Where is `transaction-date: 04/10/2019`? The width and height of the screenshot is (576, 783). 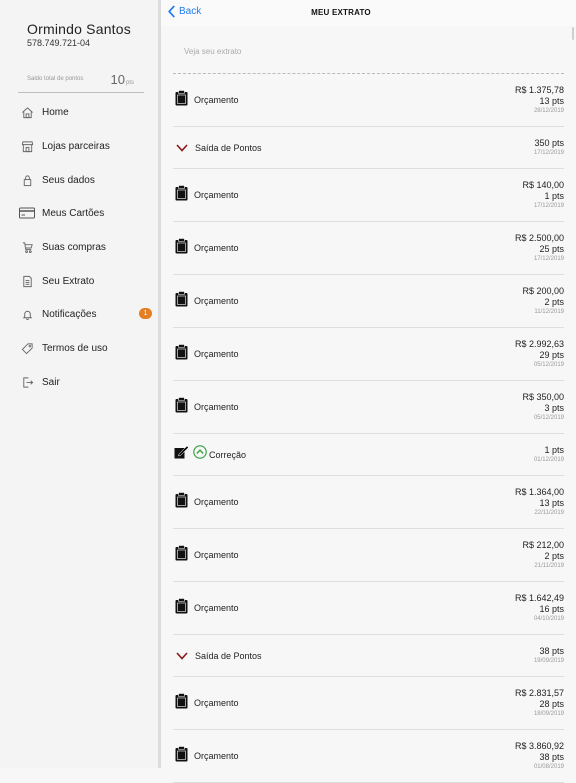 transaction-date: 04/10/2019 is located at coordinates (548, 618).